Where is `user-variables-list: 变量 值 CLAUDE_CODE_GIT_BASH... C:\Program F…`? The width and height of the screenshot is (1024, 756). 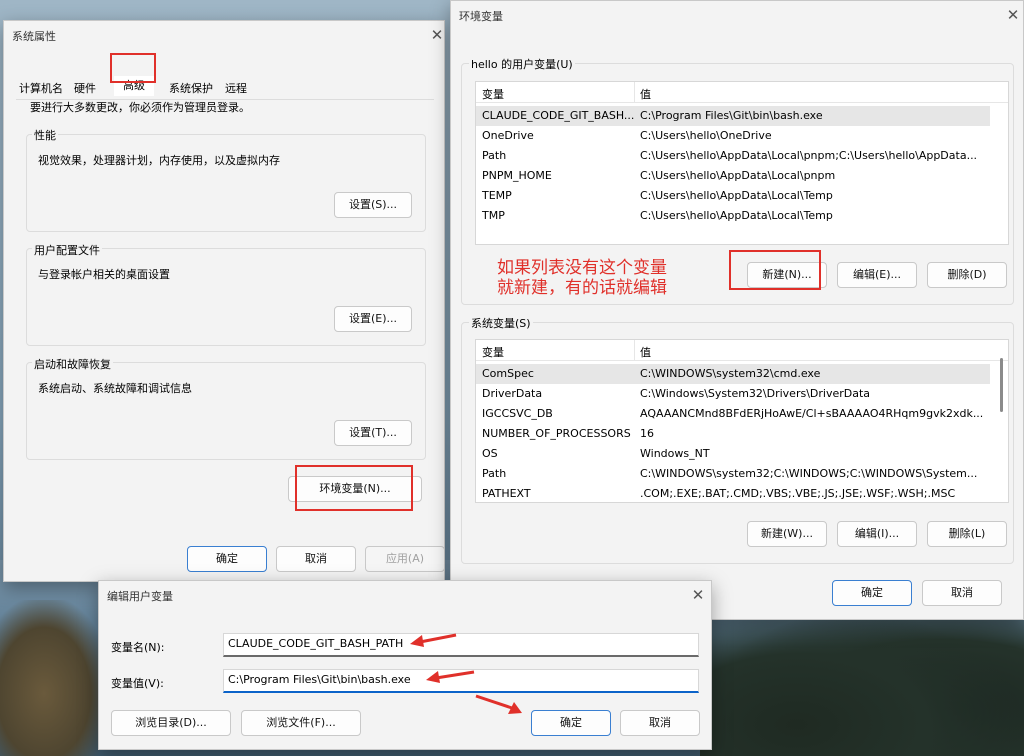
user-variables-list: 变量 值 CLAUDE_CODE_GIT_BASH... C:\Program F… is located at coordinates (742, 163).